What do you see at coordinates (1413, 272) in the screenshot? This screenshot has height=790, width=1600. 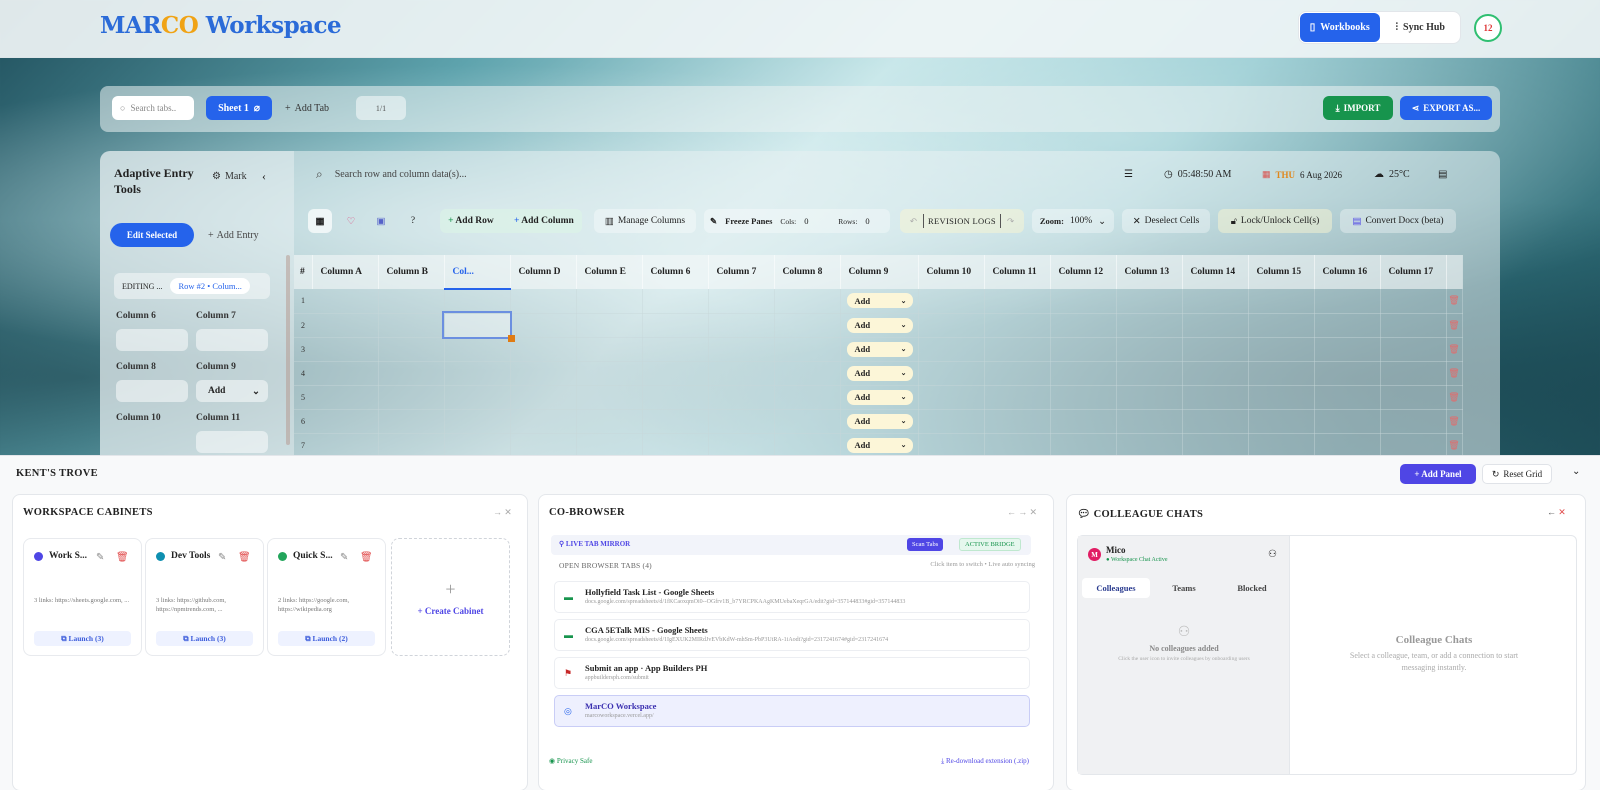 I see `column-header: Column 17` at bounding box center [1413, 272].